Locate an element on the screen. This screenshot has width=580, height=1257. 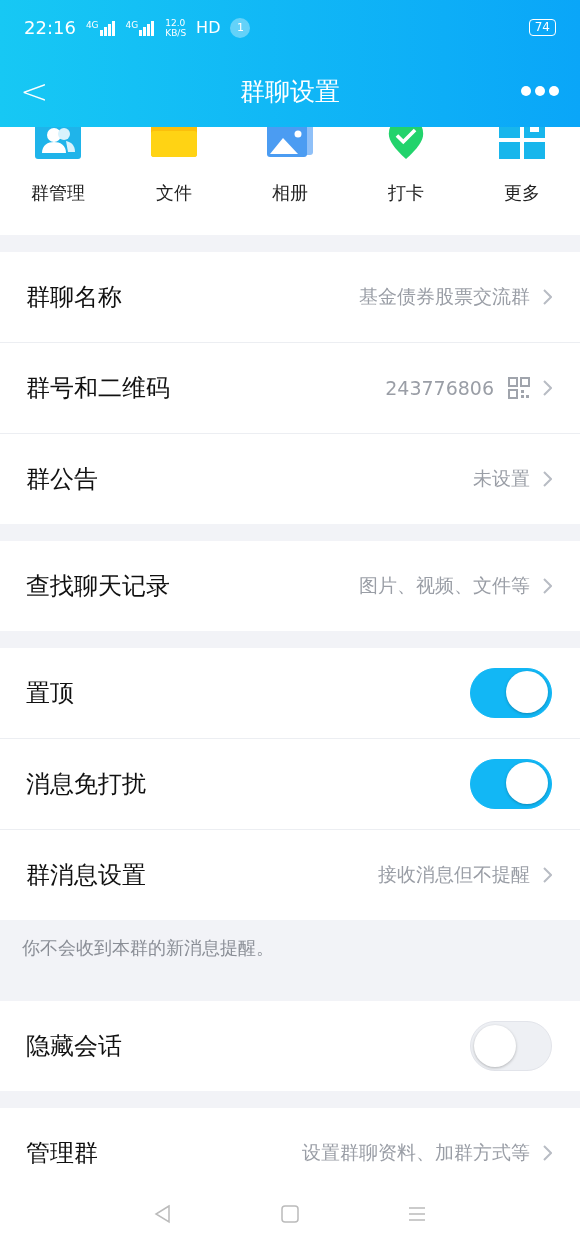
setting-label: 置顶 is located at coordinates (50, 693).